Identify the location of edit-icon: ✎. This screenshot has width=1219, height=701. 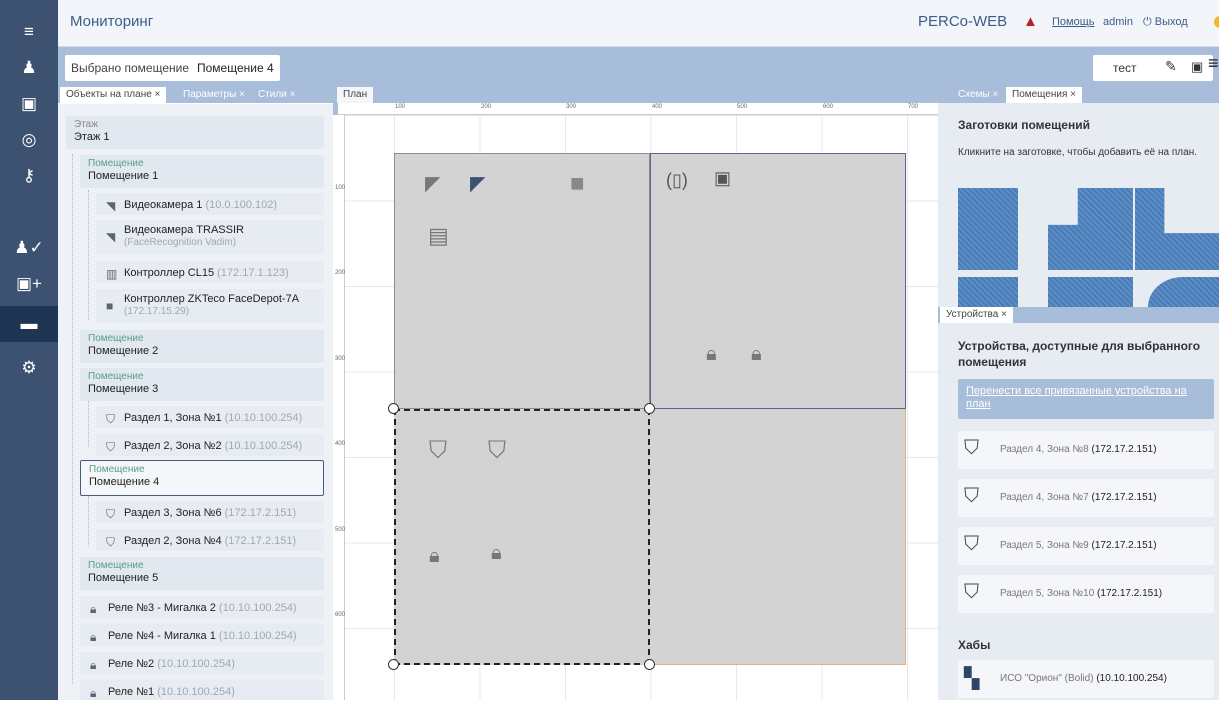
(1171, 66).